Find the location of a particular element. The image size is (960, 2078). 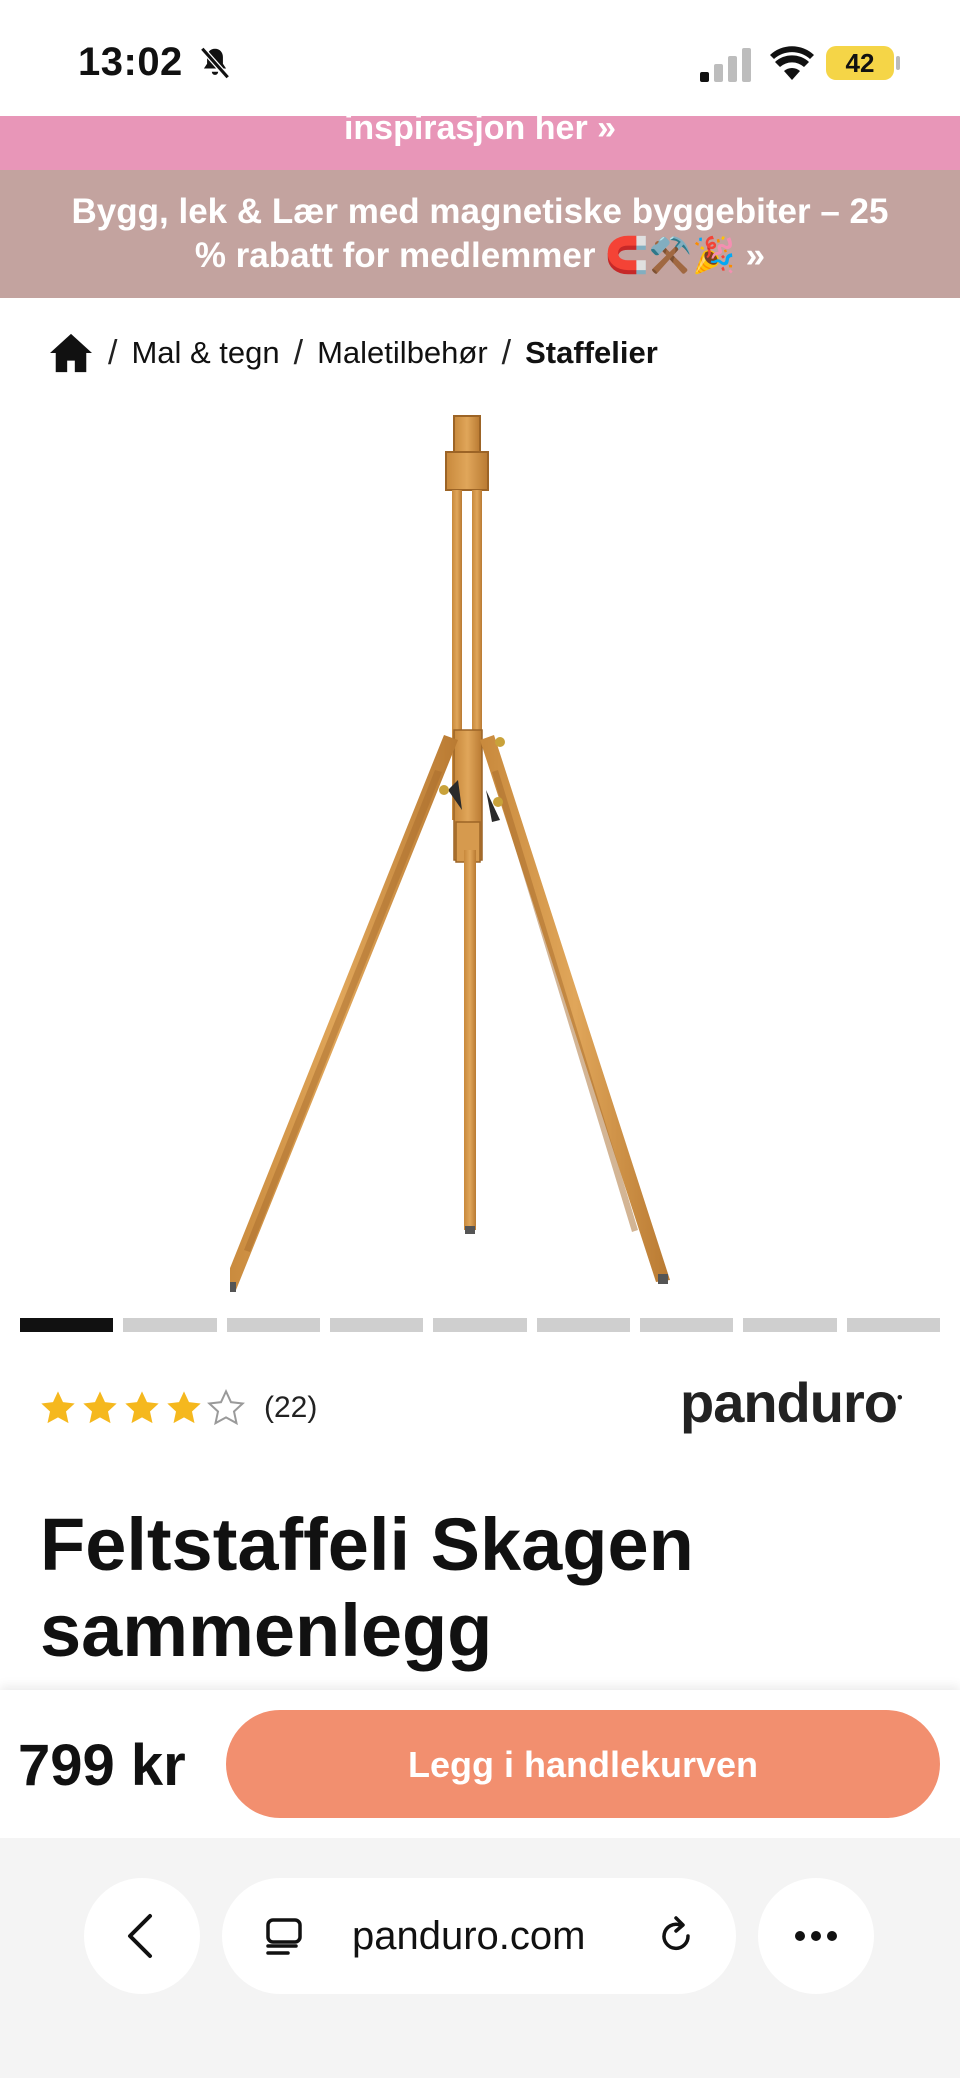

product-title-line-1: Feltstaffeli Skagen is located at coordinates (367, 1544).